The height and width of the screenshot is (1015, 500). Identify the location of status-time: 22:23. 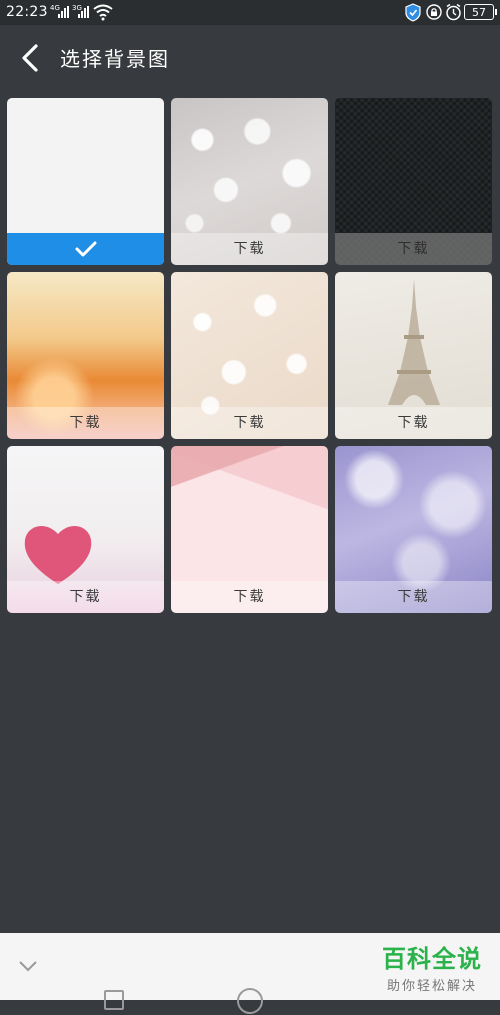
(27, 12).